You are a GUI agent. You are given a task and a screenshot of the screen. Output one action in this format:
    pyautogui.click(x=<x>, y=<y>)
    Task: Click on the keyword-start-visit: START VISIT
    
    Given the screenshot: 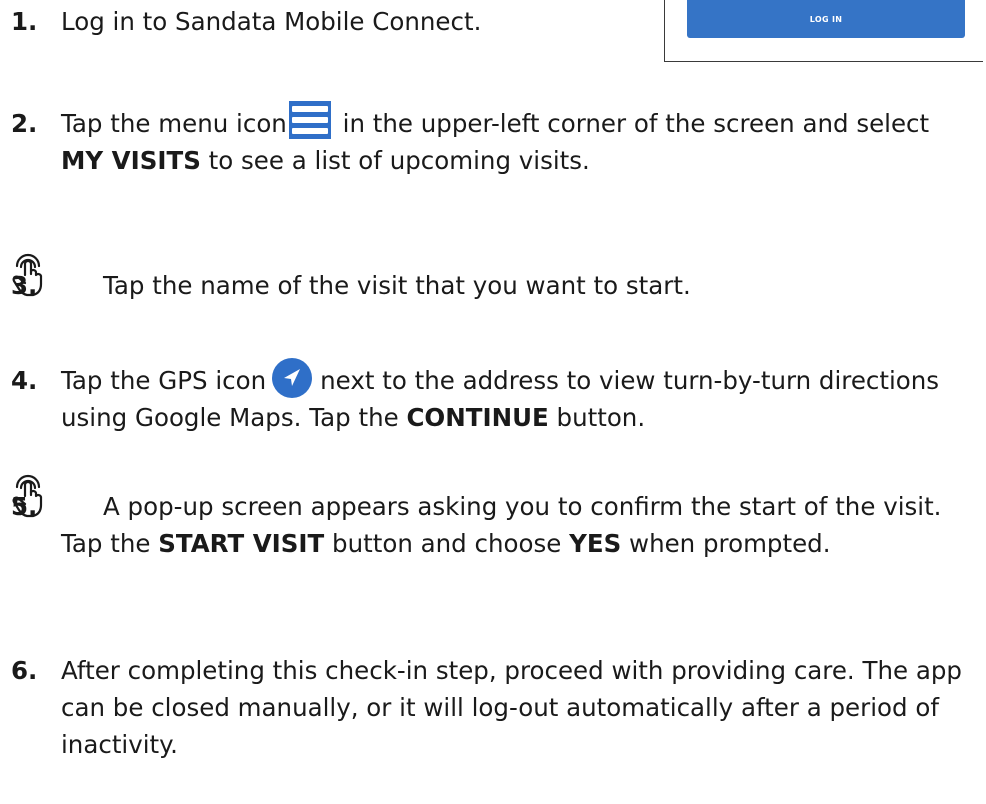 What is the action you would take?
    pyautogui.click(x=241, y=543)
    